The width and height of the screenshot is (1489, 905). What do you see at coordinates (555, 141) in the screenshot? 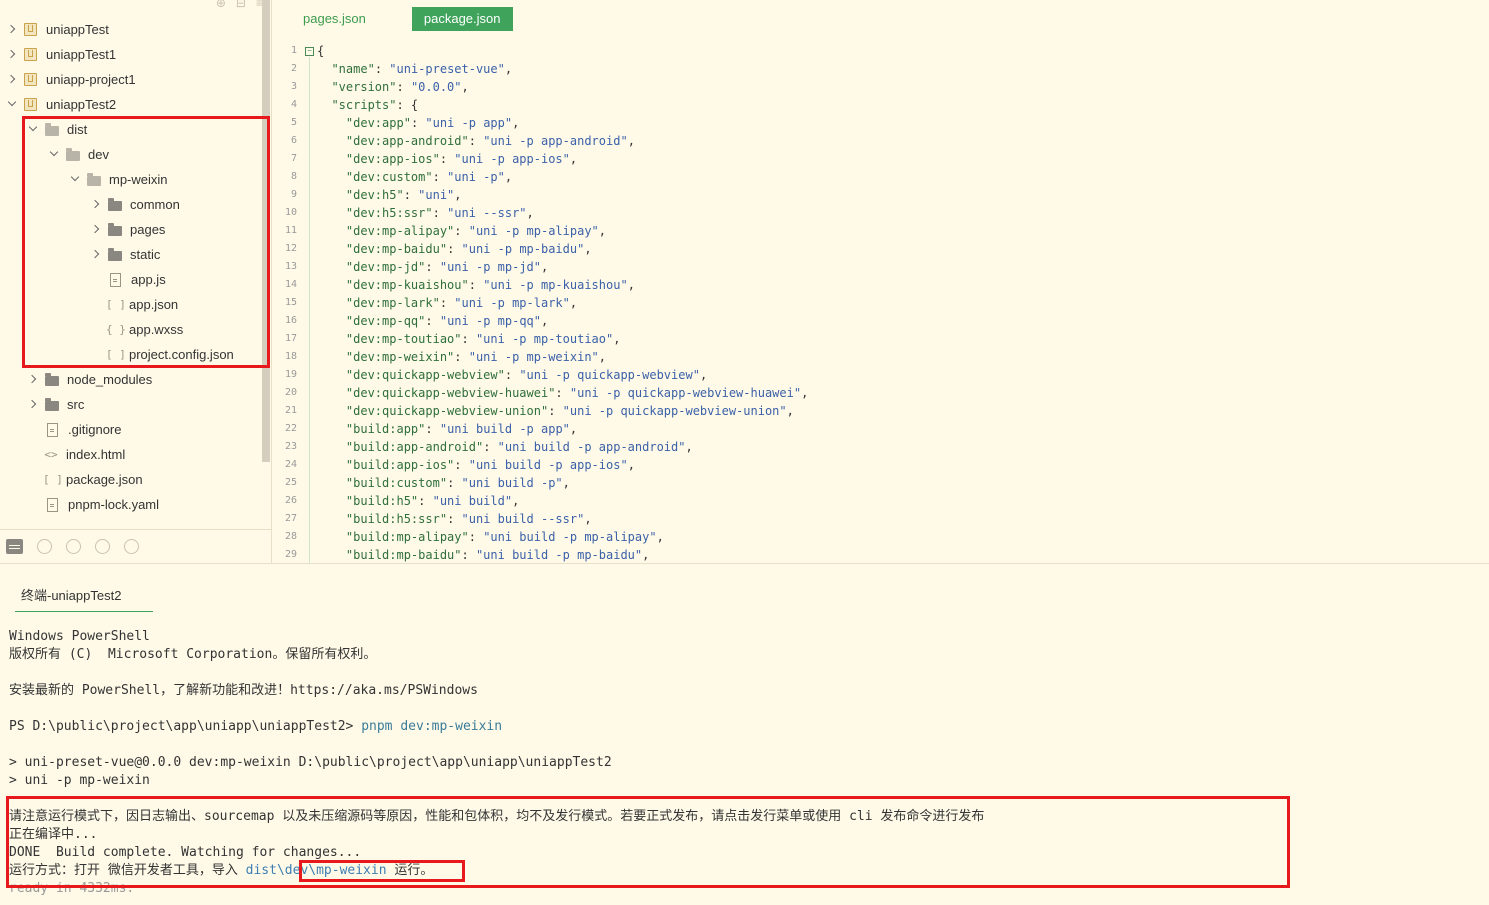
I see `json-value: "uni -p app-android"` at bounding box center [555, 141].